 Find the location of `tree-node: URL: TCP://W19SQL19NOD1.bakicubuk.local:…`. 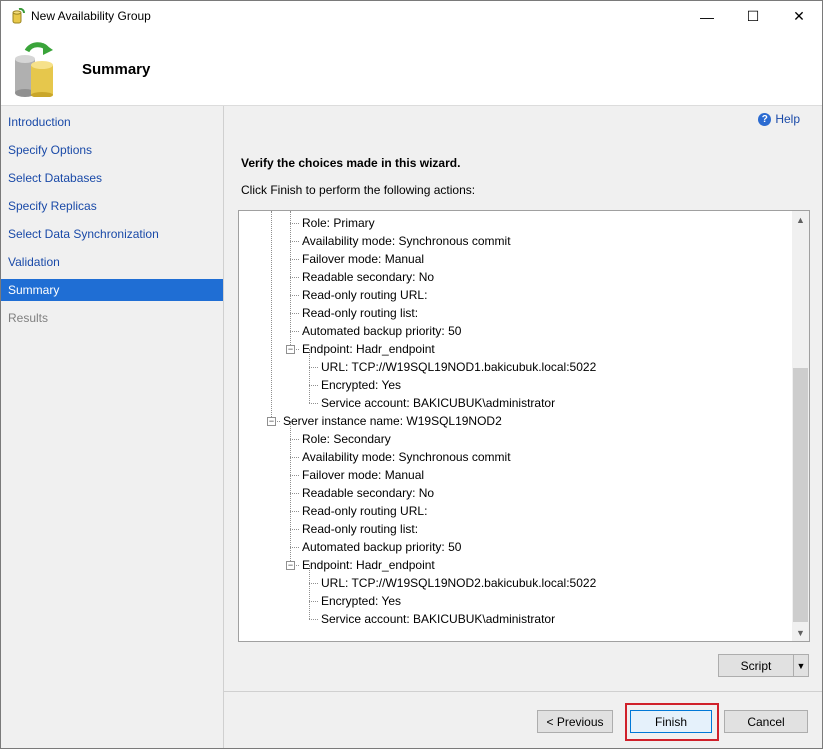

tree-node: URL: TCP://W19SQL19NOD1.bakicubuk.local:… is located at coordinates (459, 367).